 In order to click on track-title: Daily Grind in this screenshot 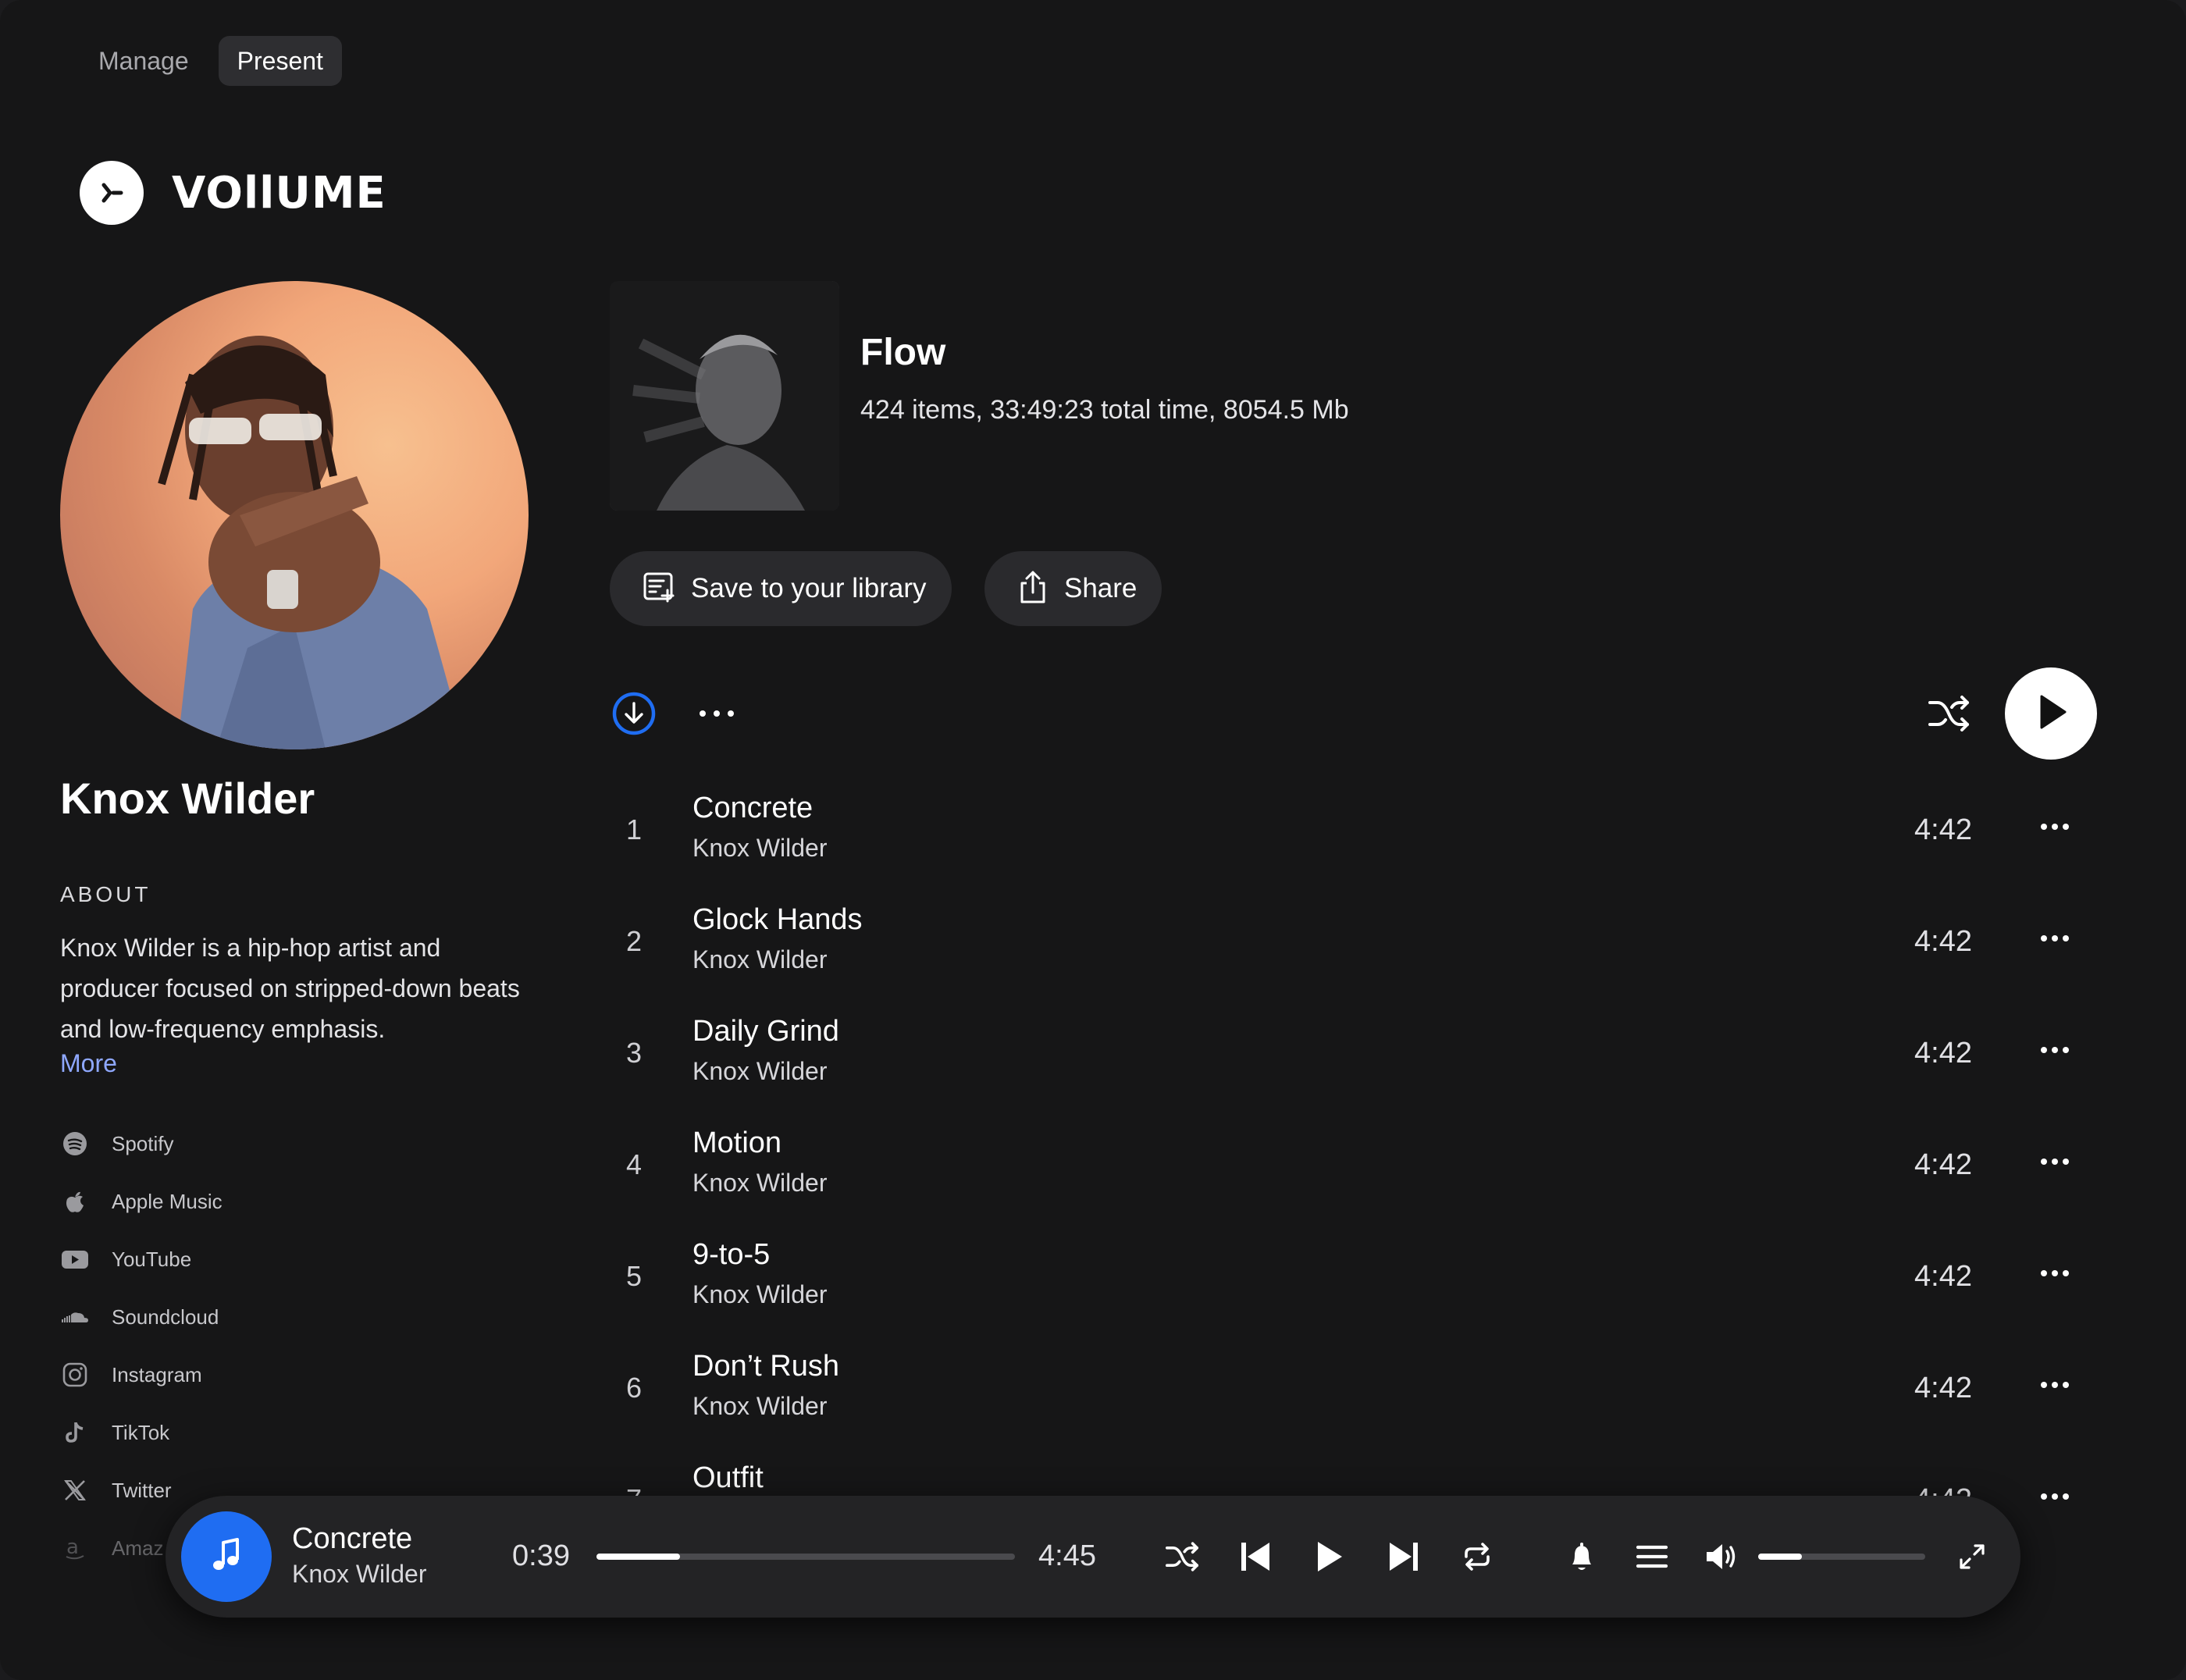, I will do `click(766, 1031)`.